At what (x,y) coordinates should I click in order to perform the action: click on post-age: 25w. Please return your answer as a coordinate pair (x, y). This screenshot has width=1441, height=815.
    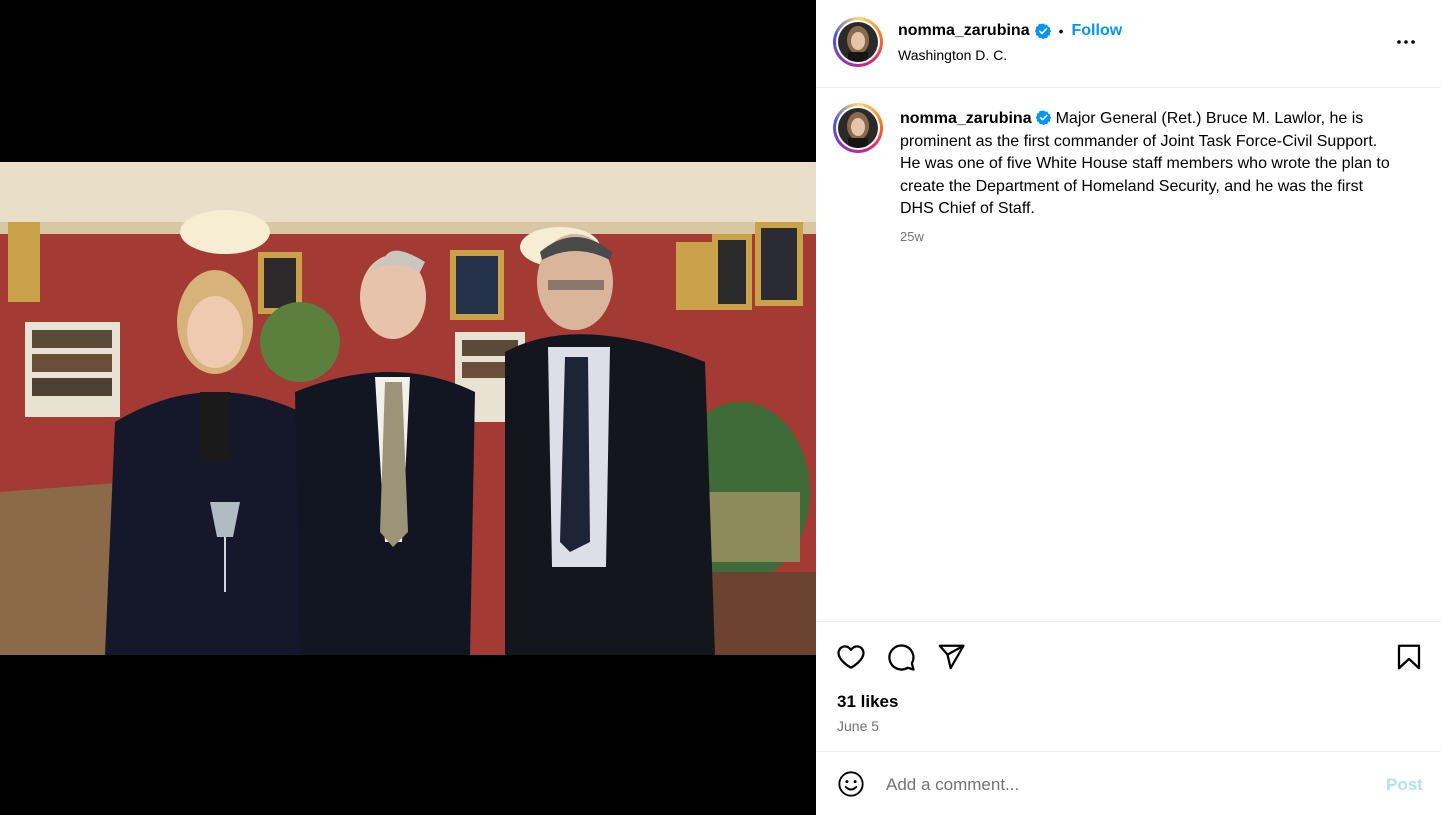
    Looking at the image, I should click on (912, 236).